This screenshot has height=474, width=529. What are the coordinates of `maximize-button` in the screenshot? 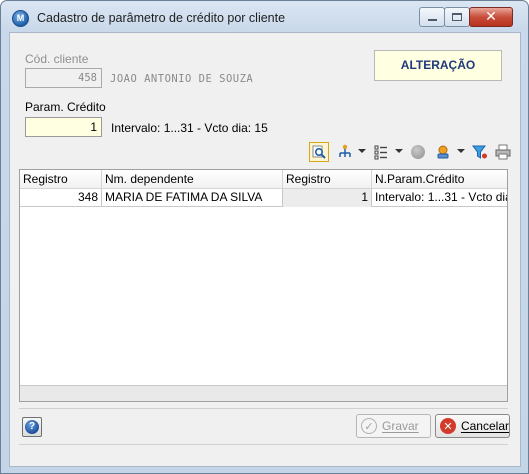 It's located at (457, 17).